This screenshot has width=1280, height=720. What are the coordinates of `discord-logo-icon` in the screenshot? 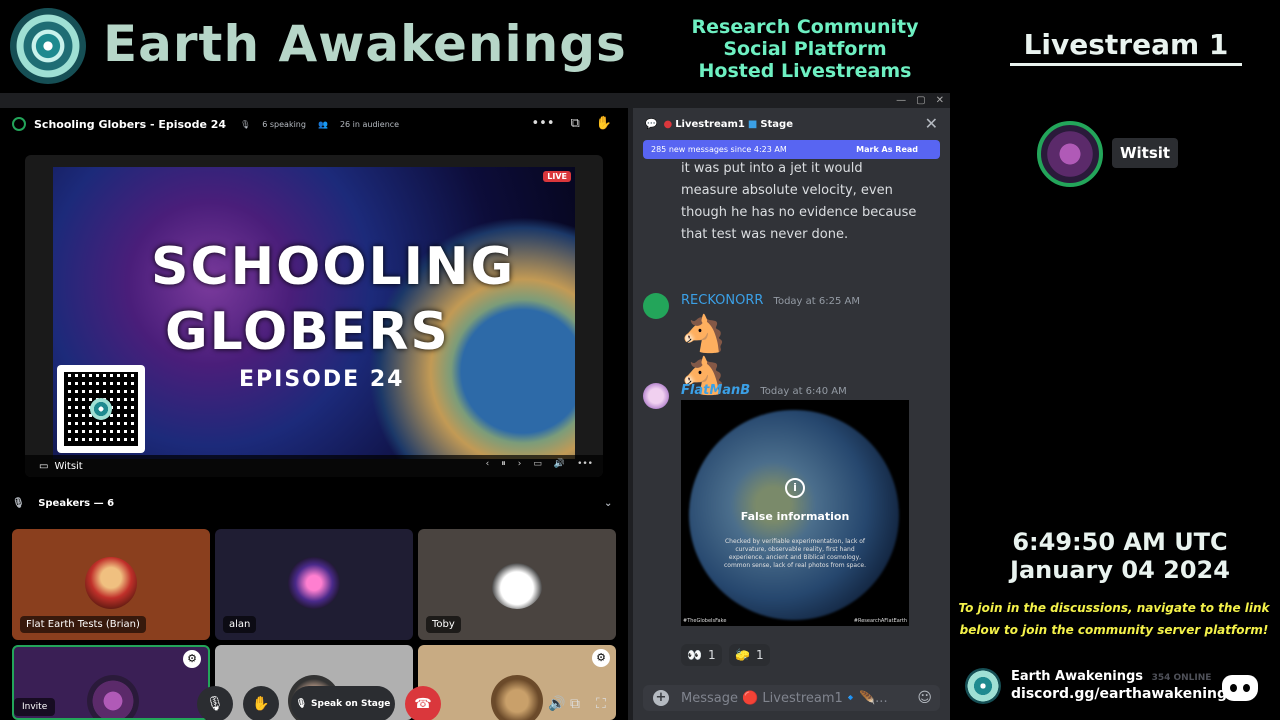 It's located at (1240, 688).